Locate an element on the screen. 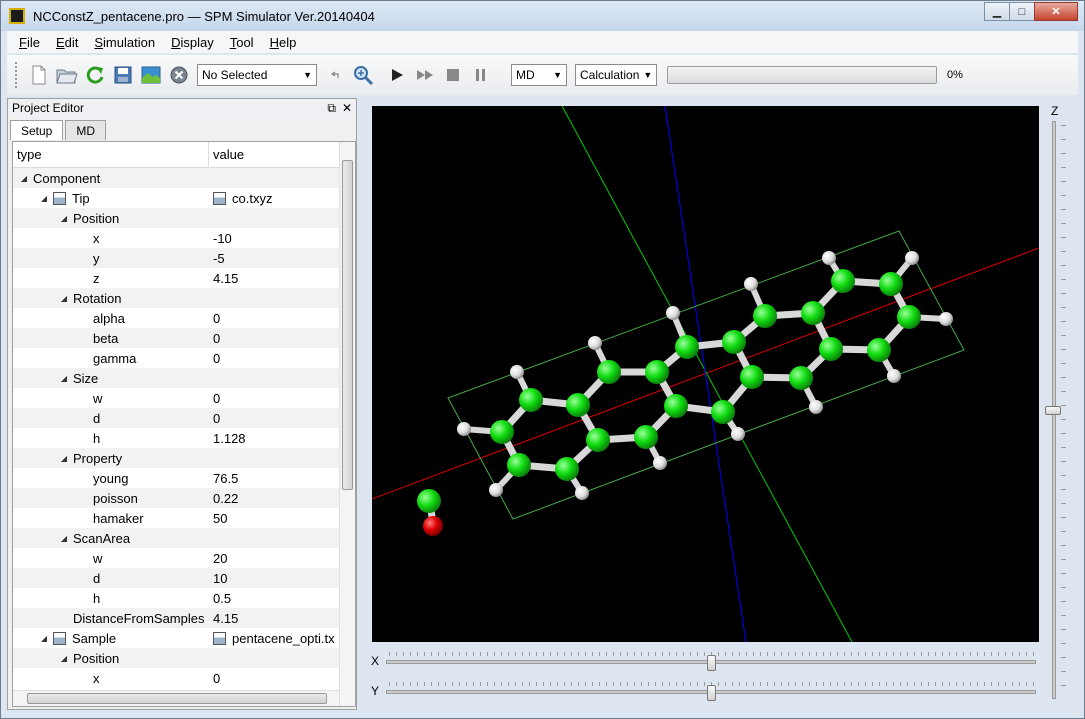  tree-row: w 20 is located at coordinates (176, 558).